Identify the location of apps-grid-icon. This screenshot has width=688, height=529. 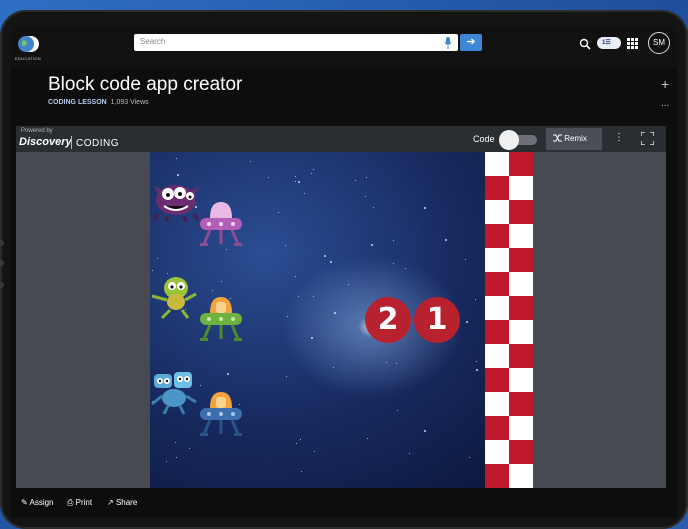
(632, 43).